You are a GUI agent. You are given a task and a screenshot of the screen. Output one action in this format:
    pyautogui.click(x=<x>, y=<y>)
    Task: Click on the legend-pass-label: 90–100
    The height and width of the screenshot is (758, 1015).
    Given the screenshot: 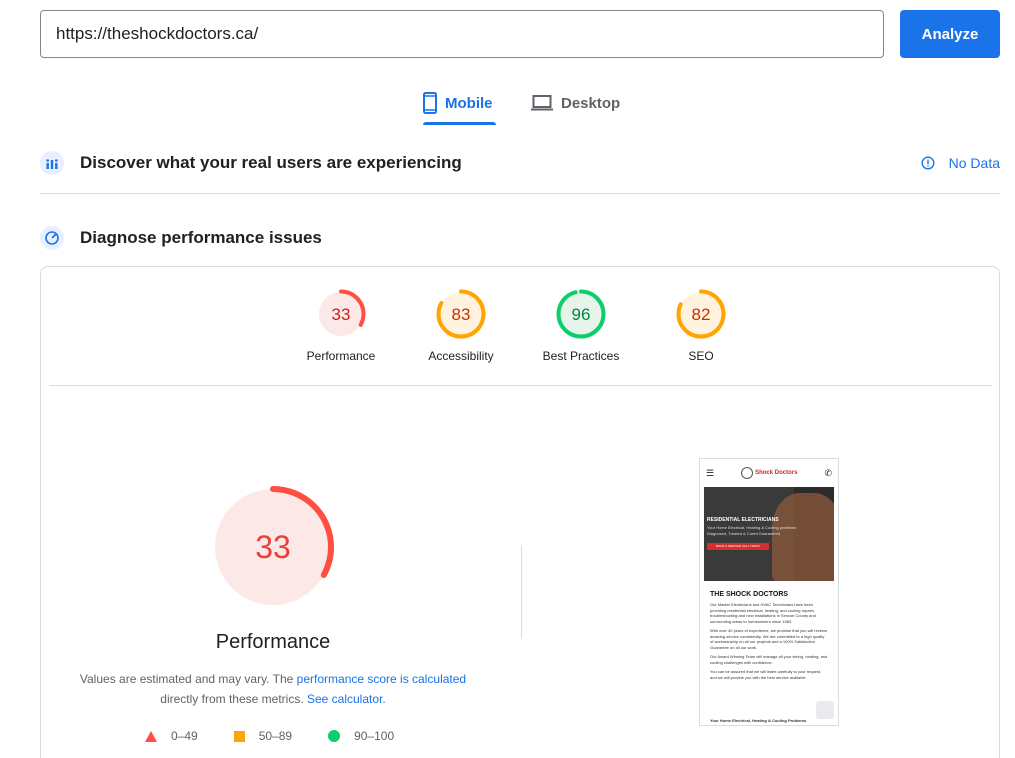 What is the action you would take?
    pyautogui.click(x=374, y=736)
    